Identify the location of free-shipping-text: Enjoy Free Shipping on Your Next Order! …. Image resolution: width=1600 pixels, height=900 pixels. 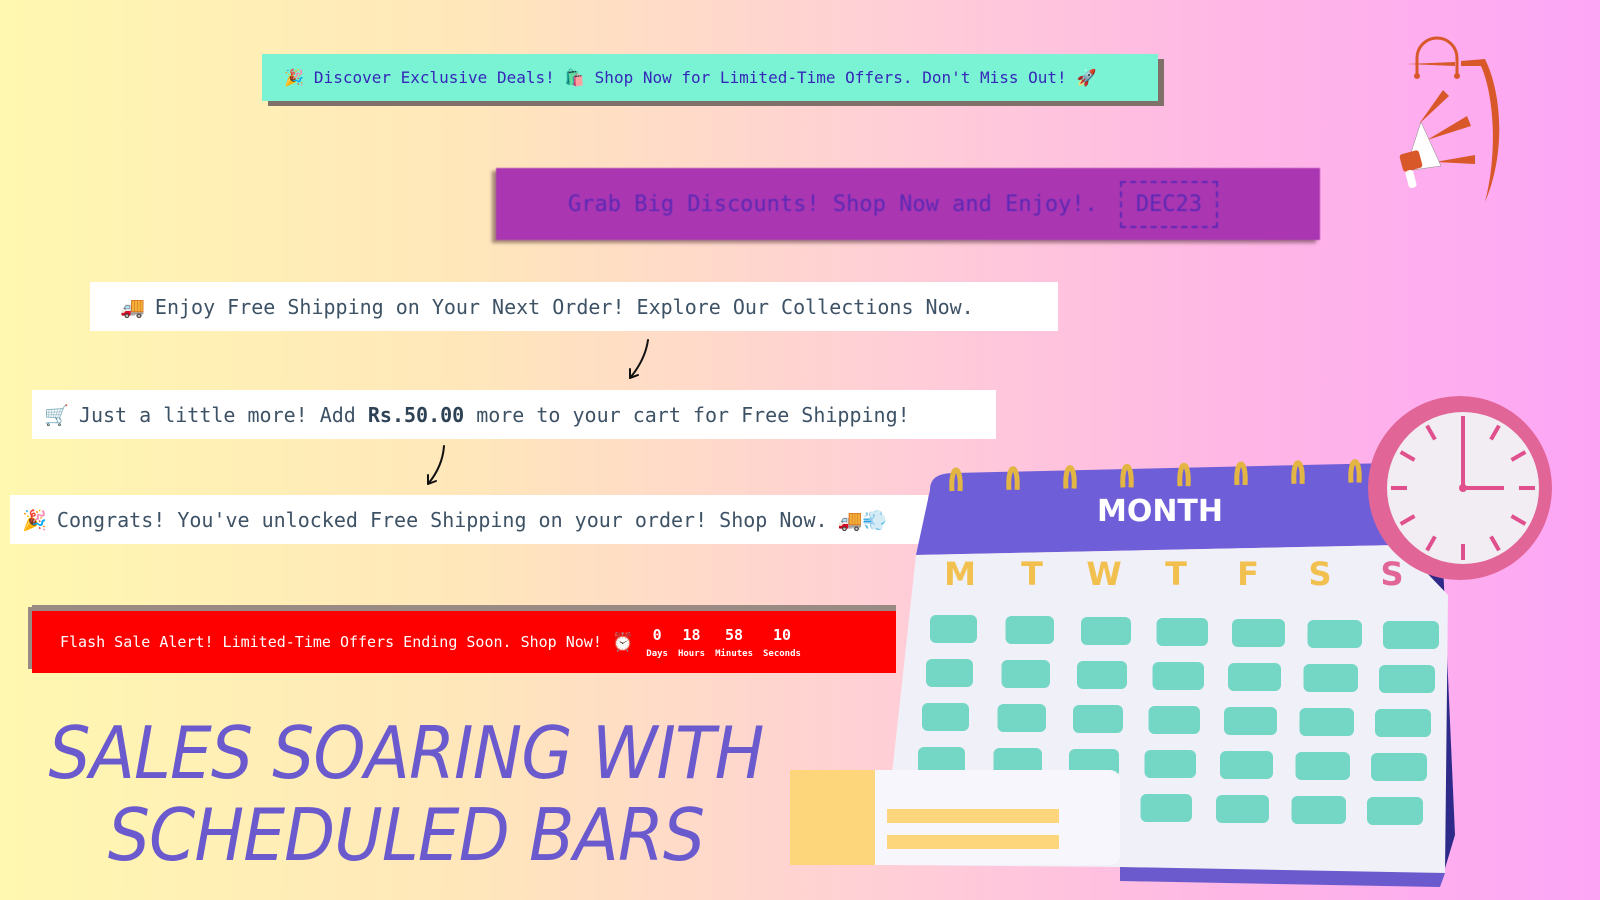
(564, 306).